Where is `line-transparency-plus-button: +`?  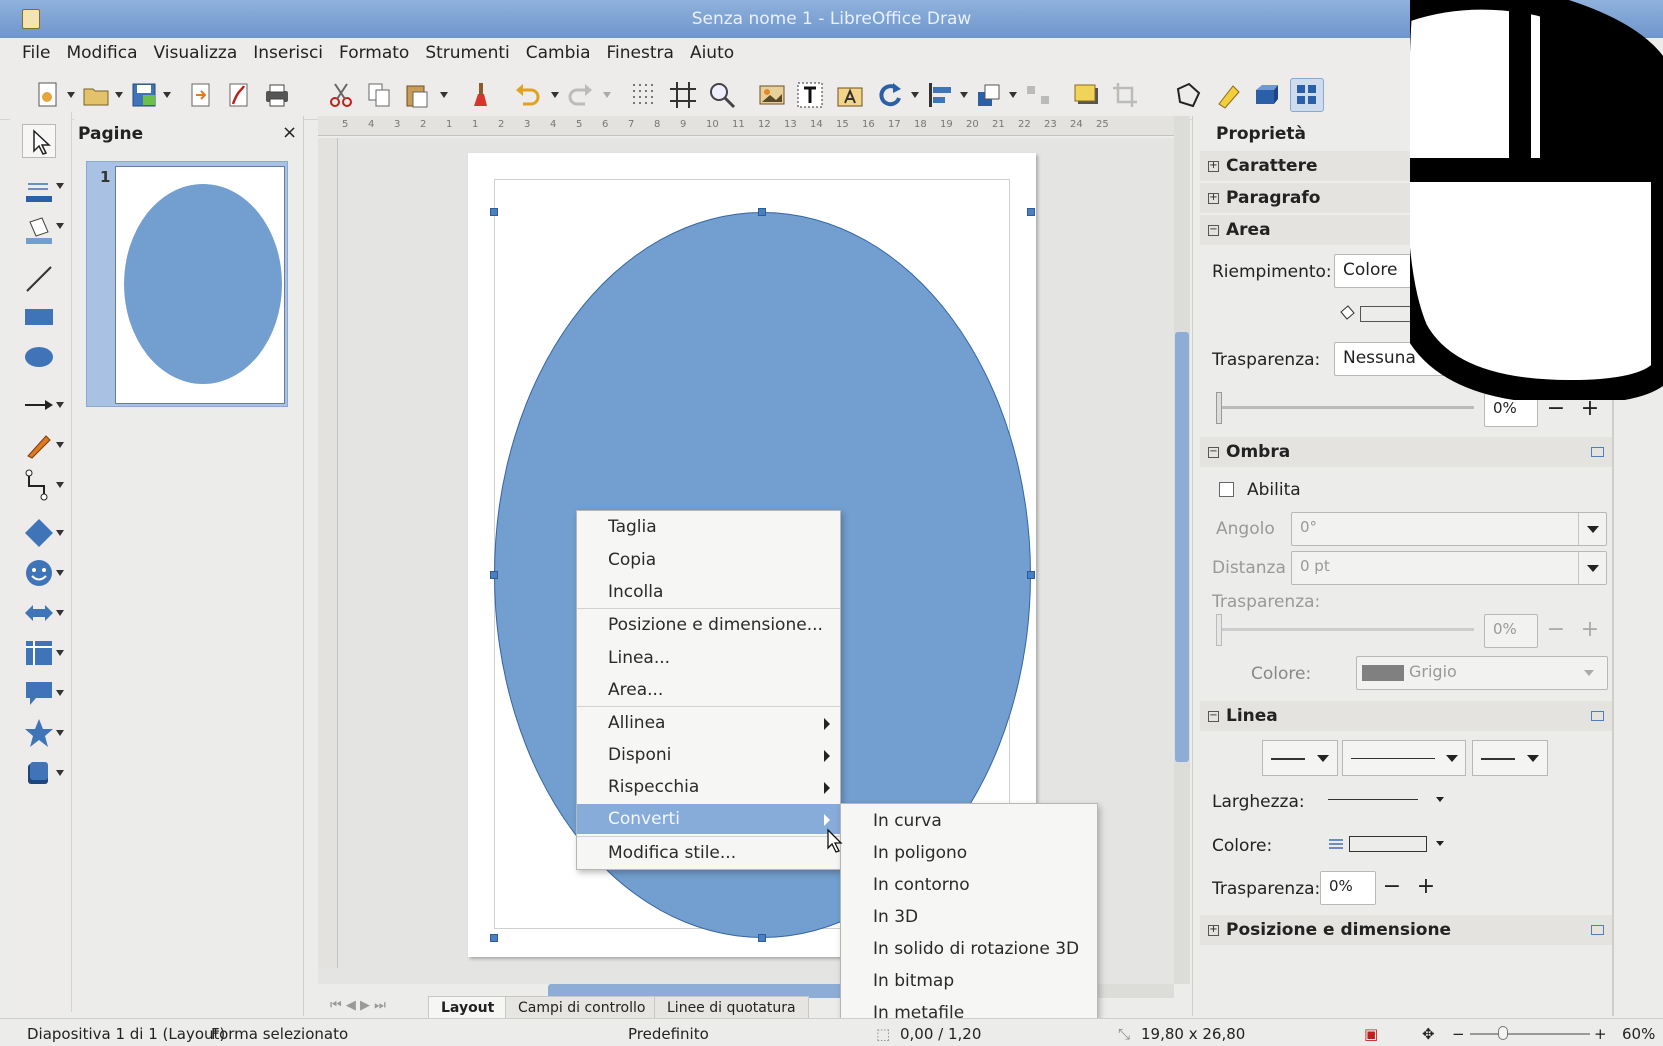 line-transparency-plus-button: + is located at coordinates (1426, 888).